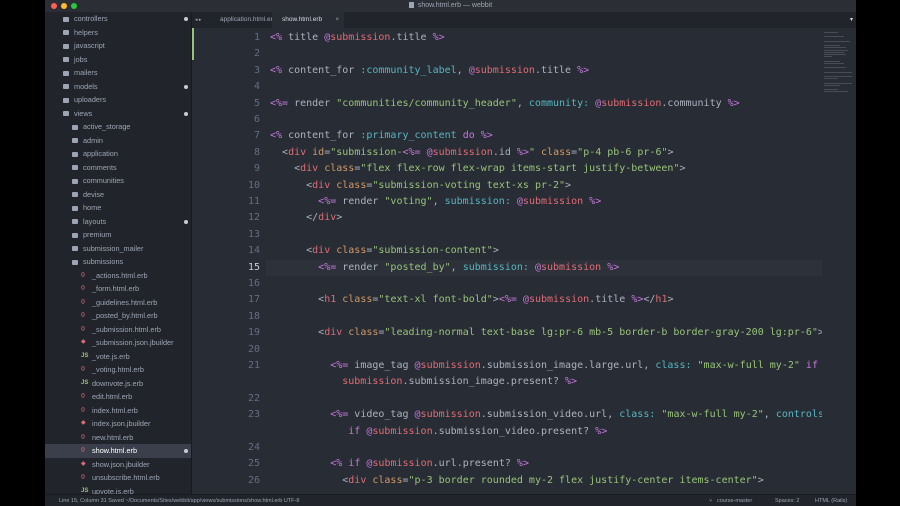  Describe the element at coordinates (118, 222) in the screenshot. I see `tree-folder: layouts` at that location.